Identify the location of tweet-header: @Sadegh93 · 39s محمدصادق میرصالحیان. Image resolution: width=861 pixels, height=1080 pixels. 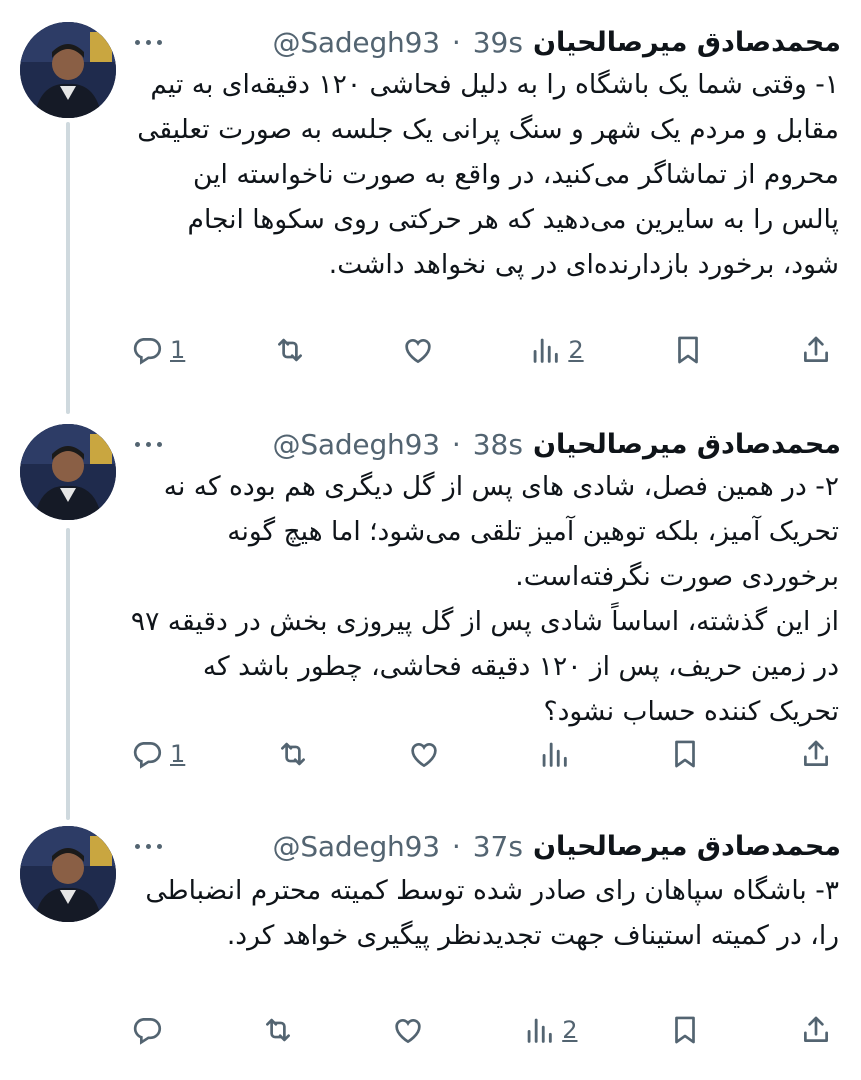
(485, 42).